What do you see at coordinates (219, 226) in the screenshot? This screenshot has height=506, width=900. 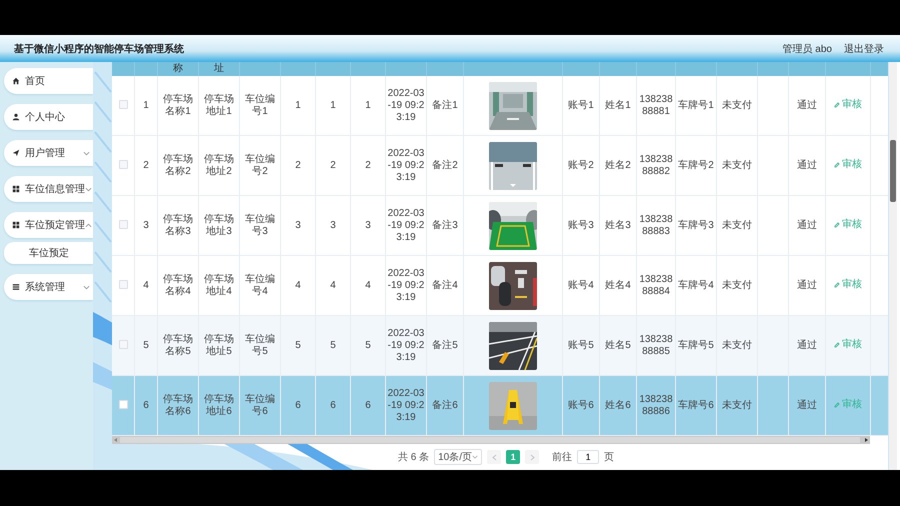 I see `table-cell: 停车场地址3` at bounding box center [219, 226].